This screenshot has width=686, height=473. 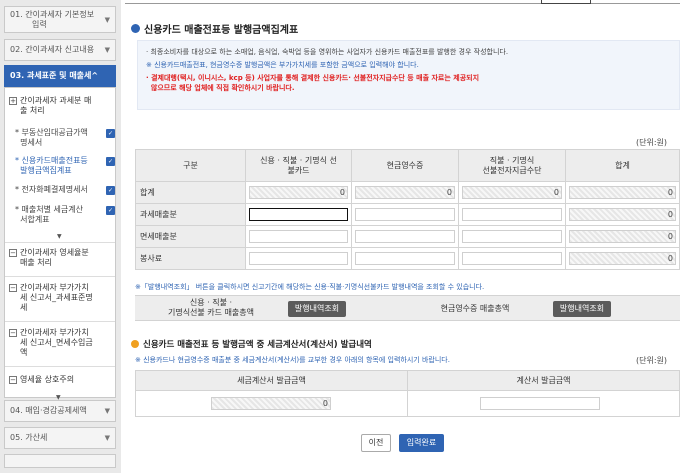 What do you see at coordinates (540, 403) in the screenshot?
I see `invoice-amount-input` at bounding box center [540, 403].